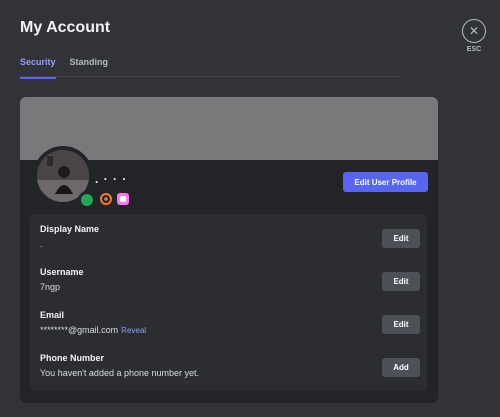 This screenshot has height=417, width=500. Describe the element at coordinates (210, 76) in the screenshot. I see `tabs-divider` at that location.